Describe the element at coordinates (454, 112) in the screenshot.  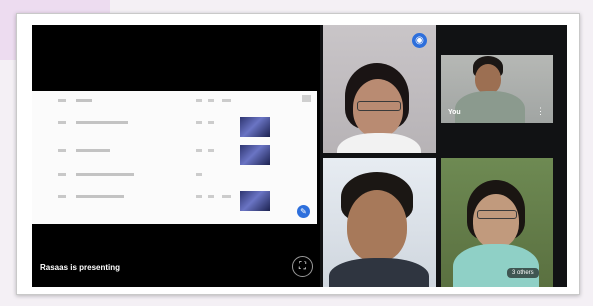
I see `self-label: You` at that location.